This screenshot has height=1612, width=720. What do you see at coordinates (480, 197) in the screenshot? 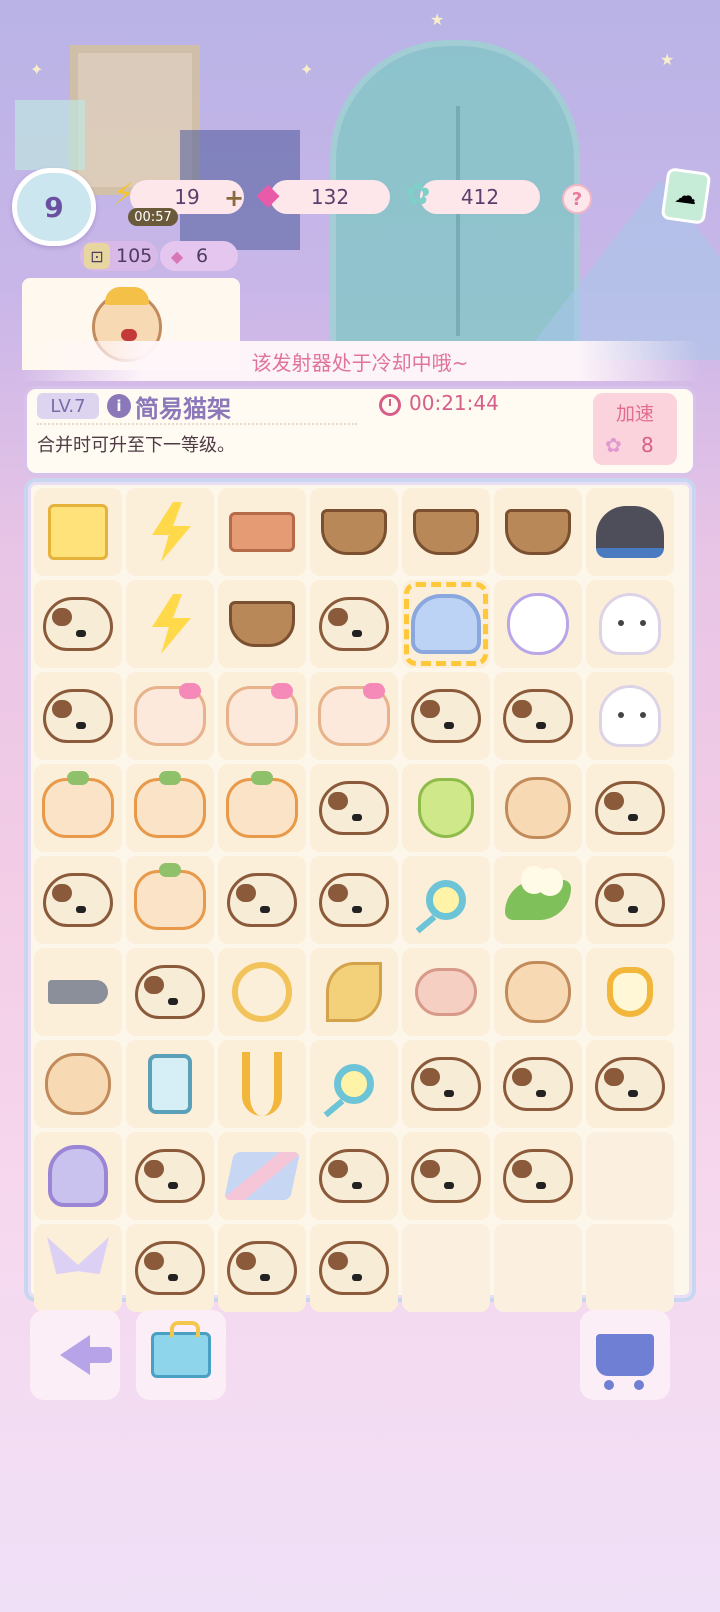
I see `star-counter: 412` at bounding box center [480, 197].